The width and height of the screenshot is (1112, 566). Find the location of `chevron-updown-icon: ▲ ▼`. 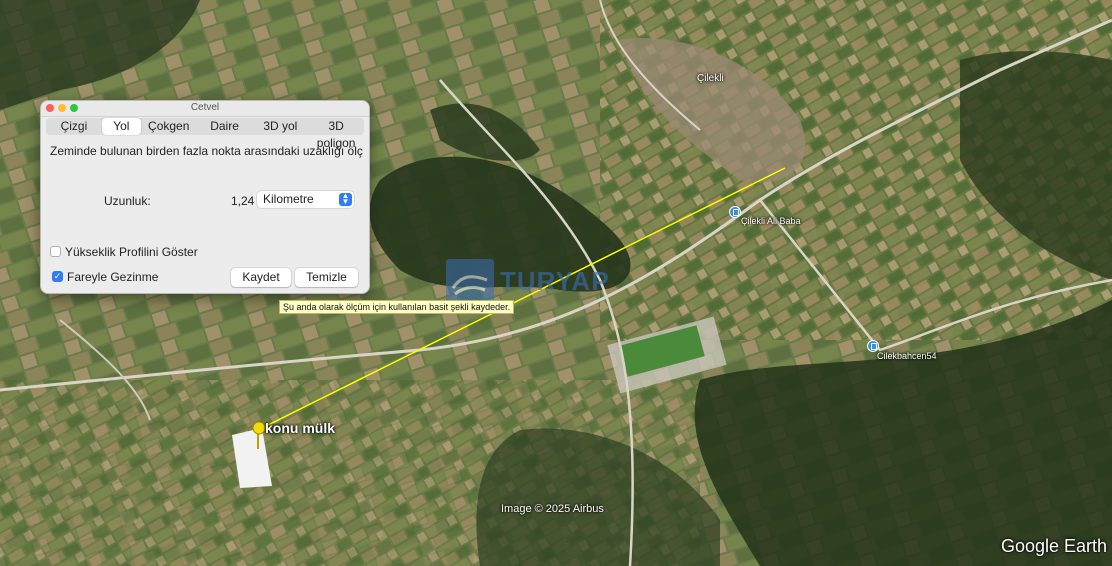

chevron-updown-icon: ▲ ▼ is located at coordinates (345, 199).